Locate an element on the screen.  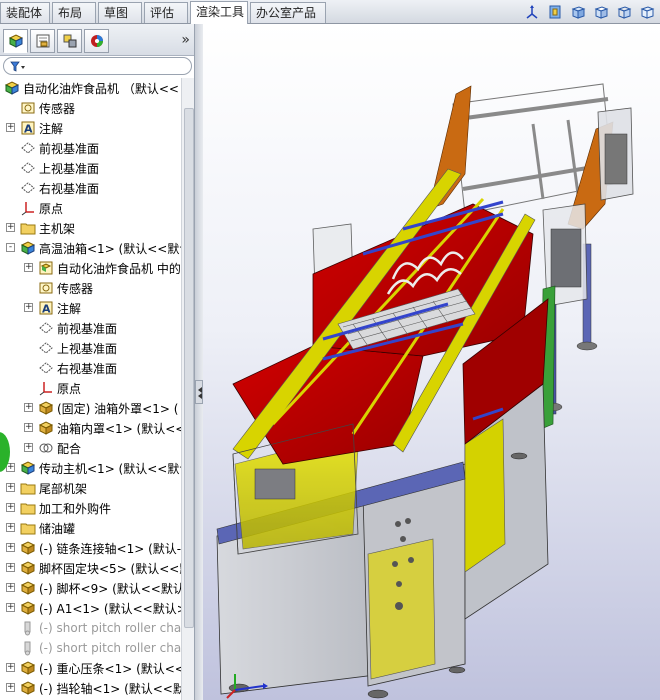
tree-item: + 尾部机架 is located at coordinates (43, 488).